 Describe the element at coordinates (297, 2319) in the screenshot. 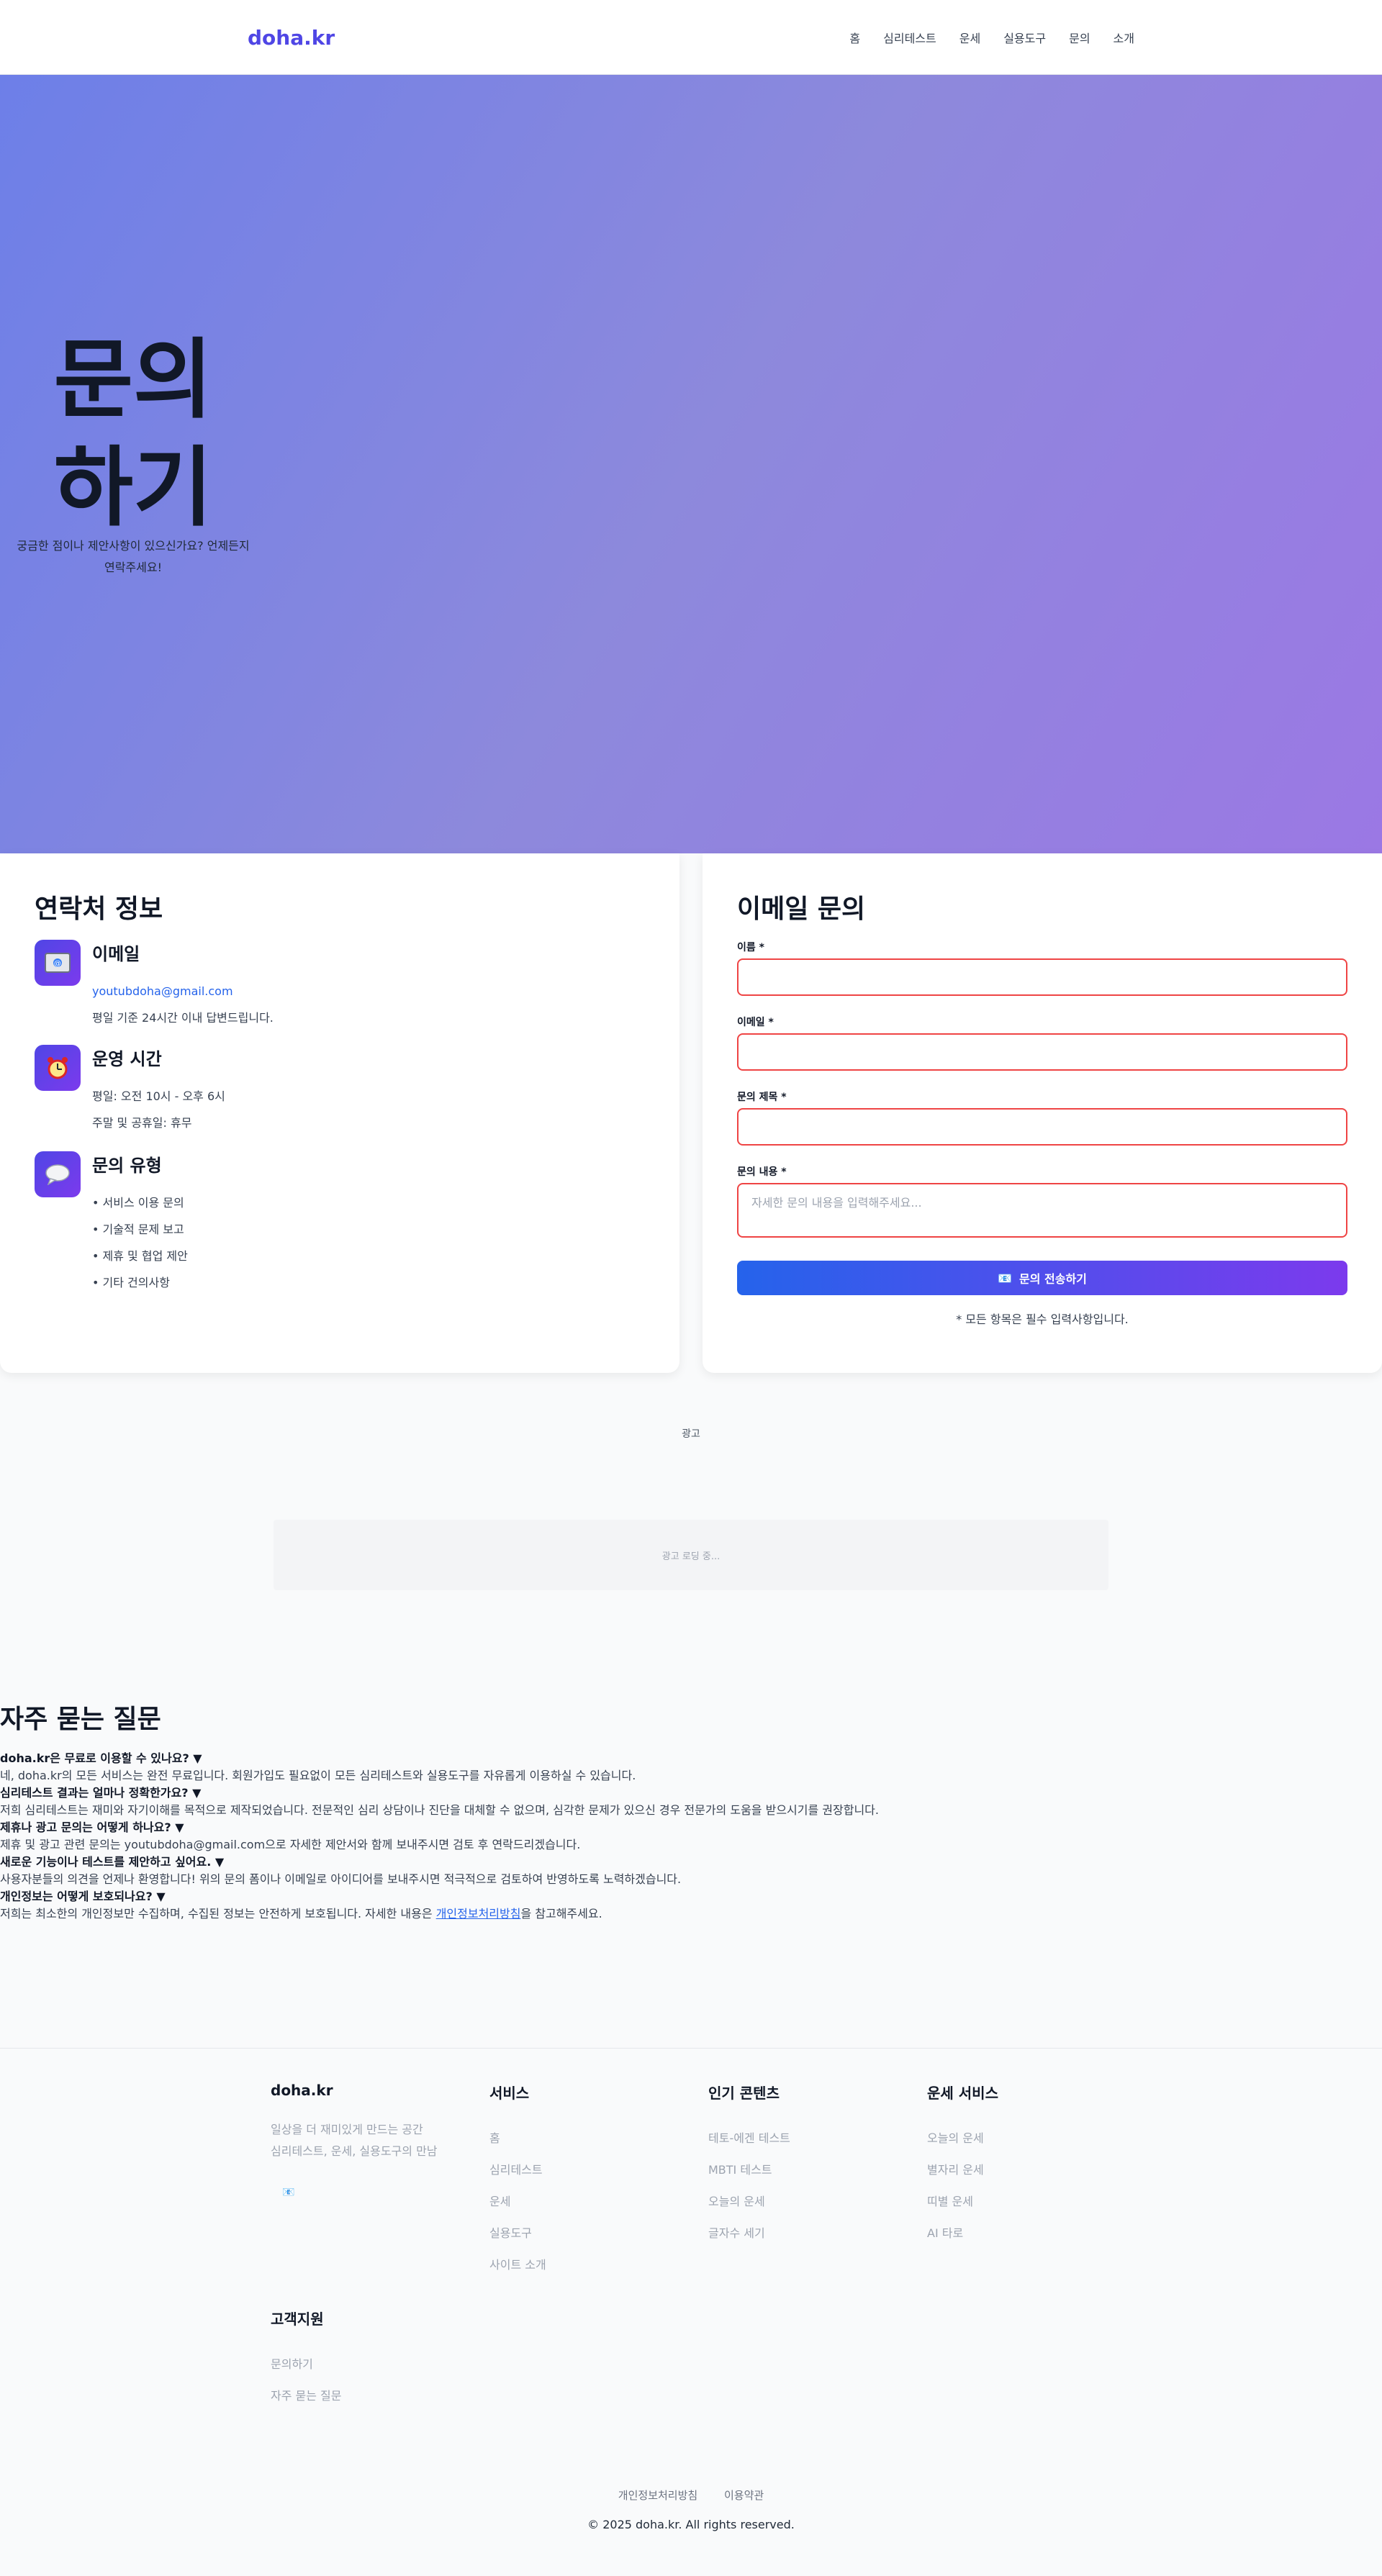

I see `footer-support-title: 고객지원` at that location.